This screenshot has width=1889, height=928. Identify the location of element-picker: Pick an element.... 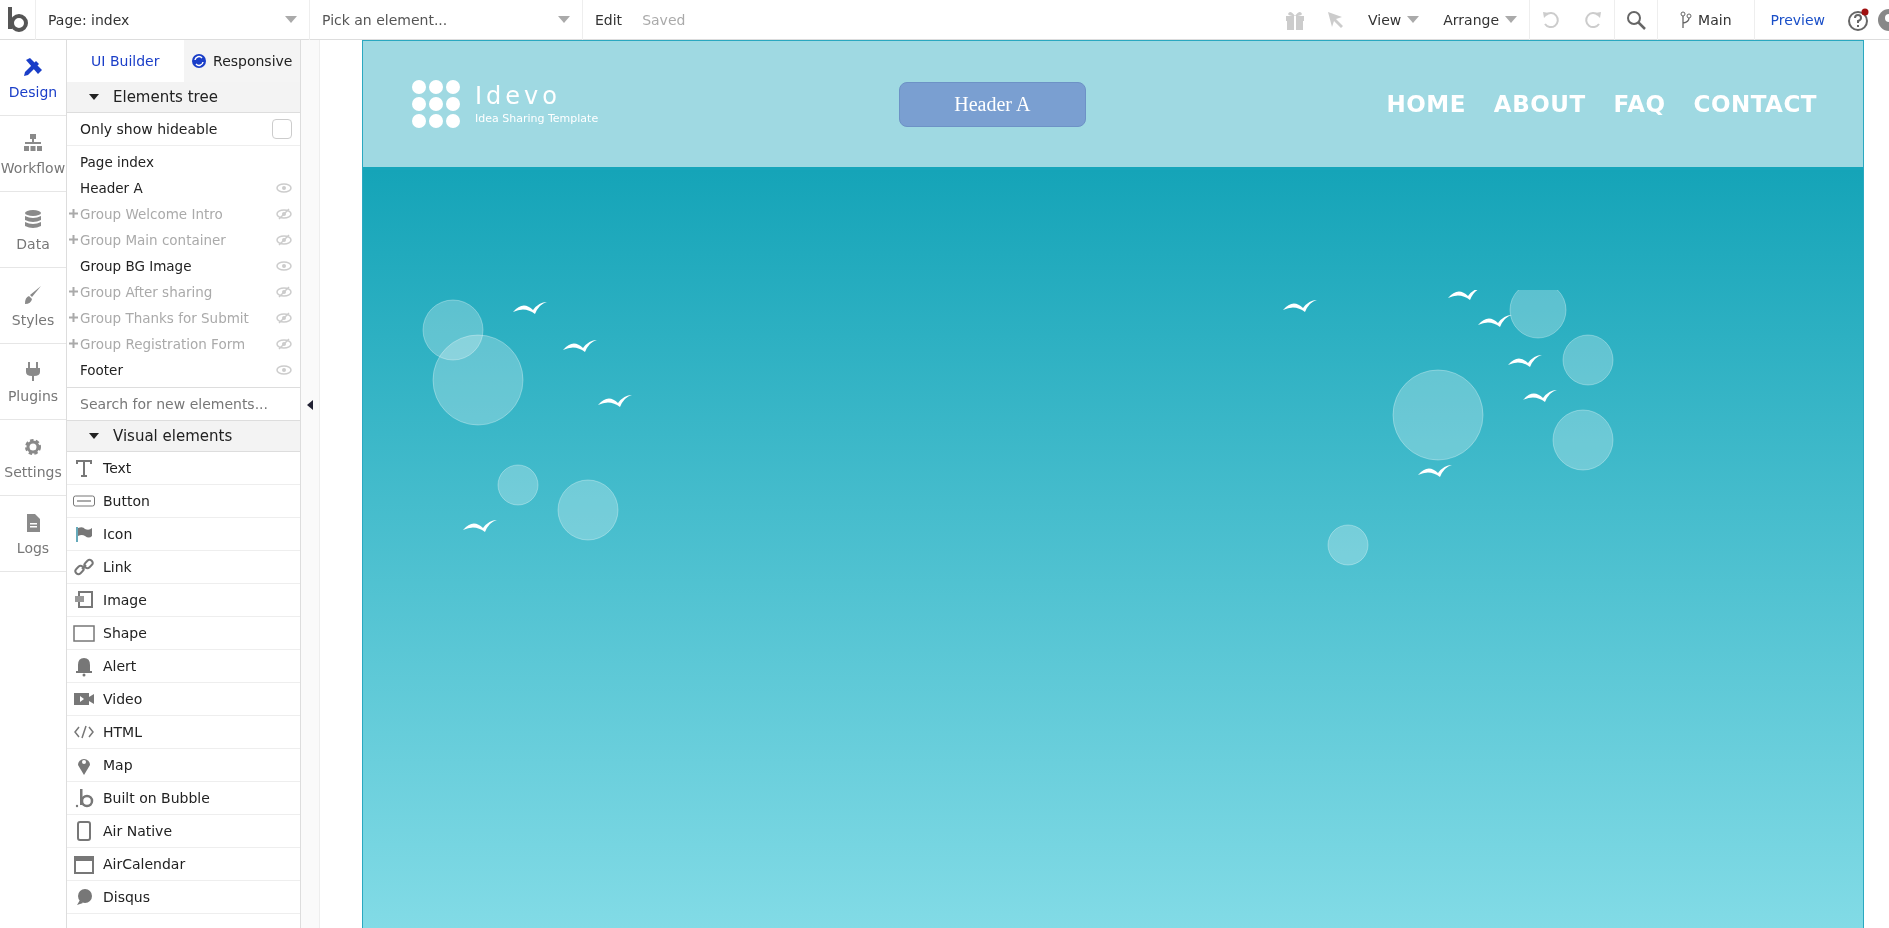
(446, 20).